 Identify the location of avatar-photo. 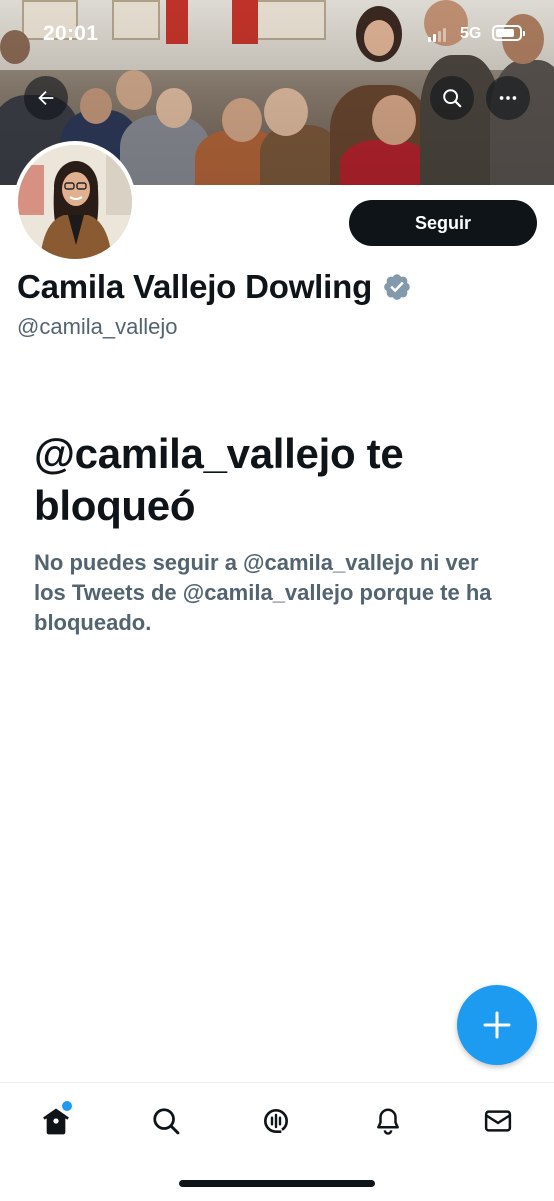
(75, 202).